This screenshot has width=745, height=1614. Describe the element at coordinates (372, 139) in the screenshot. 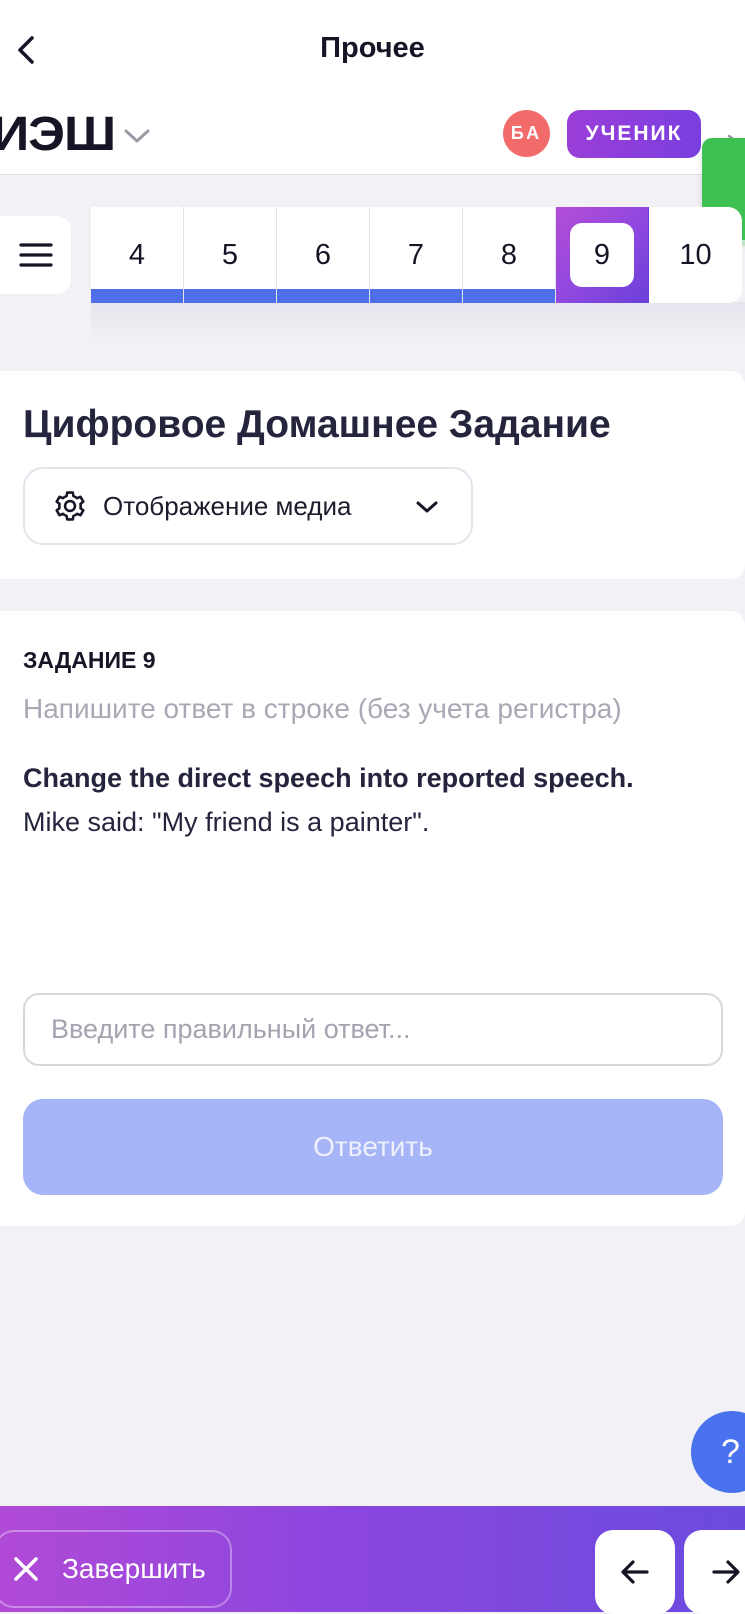

I see `brand-row: ИЭШ БА УЧЕНИК` at that location.